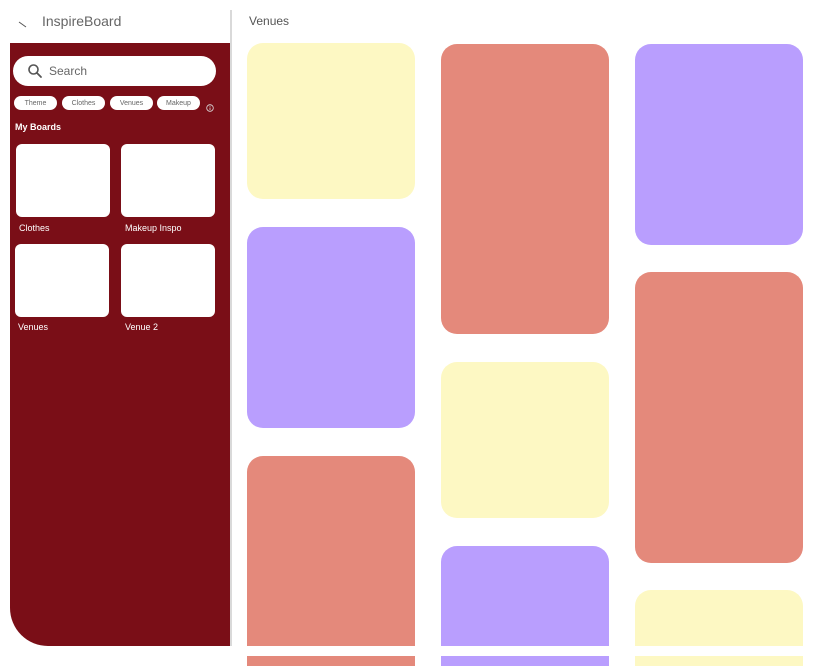 This screenshot has height=666, width=820. I want to click on panel-divider, so click(231, 328).